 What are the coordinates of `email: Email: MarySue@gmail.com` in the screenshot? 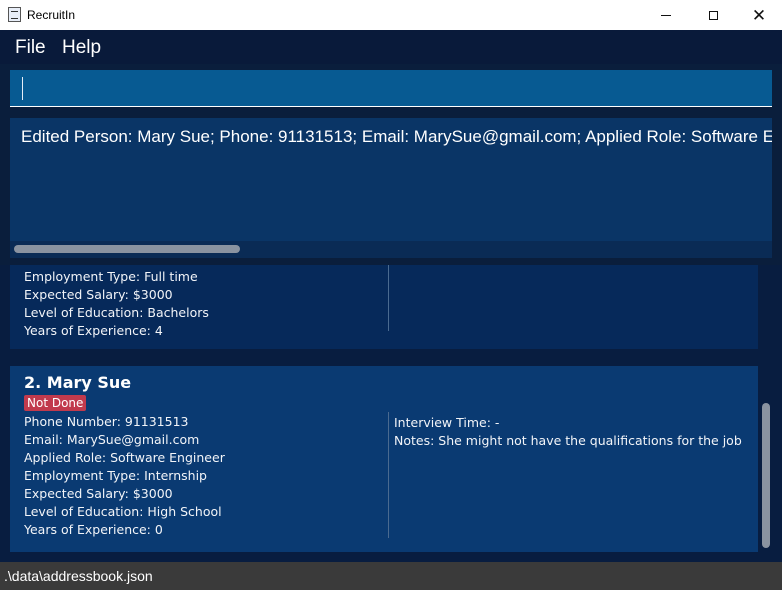 It's located at (112, 439).